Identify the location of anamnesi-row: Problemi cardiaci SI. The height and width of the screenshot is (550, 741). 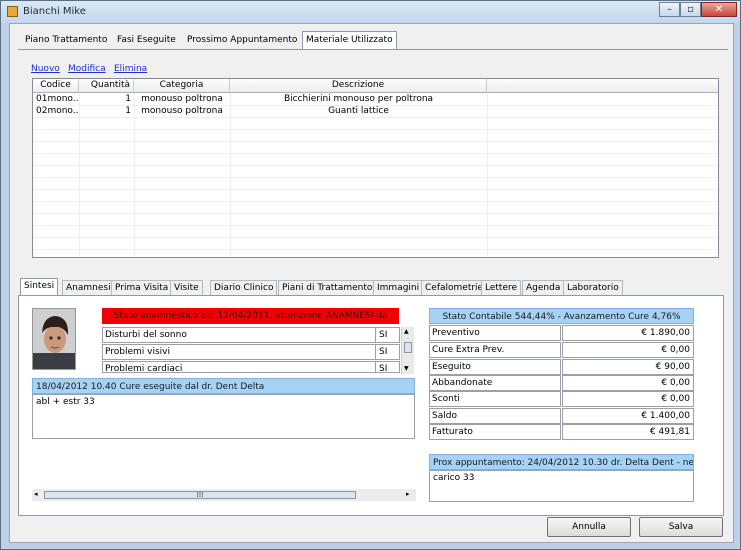
(251, 367).